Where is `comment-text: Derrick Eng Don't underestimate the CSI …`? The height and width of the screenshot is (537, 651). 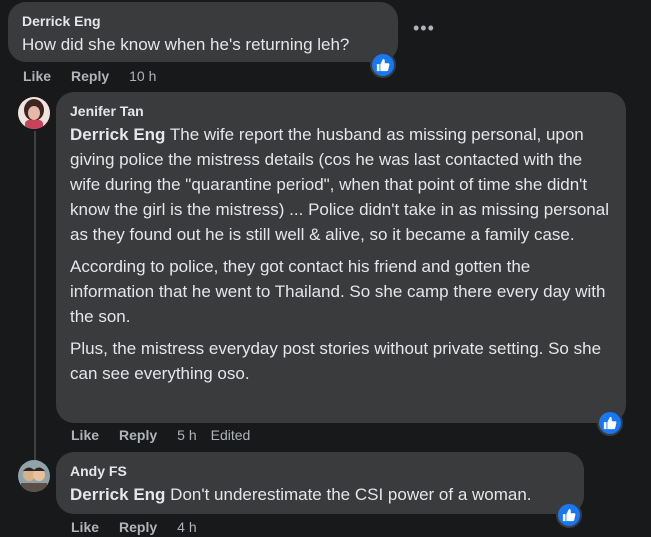 comment-text: Derrick Eng Don't underestimate the CSI … is located at coordinates (301, 494).